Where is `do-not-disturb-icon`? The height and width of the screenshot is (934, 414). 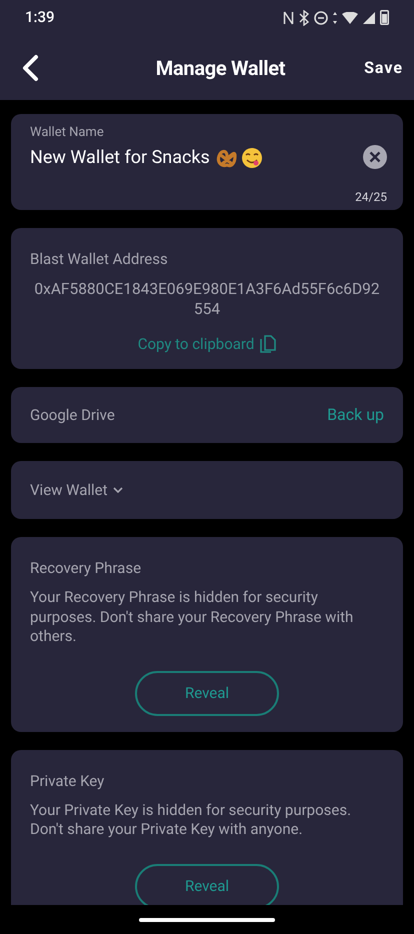
do-not-disturb-icon is located at coordinates (321, 17).